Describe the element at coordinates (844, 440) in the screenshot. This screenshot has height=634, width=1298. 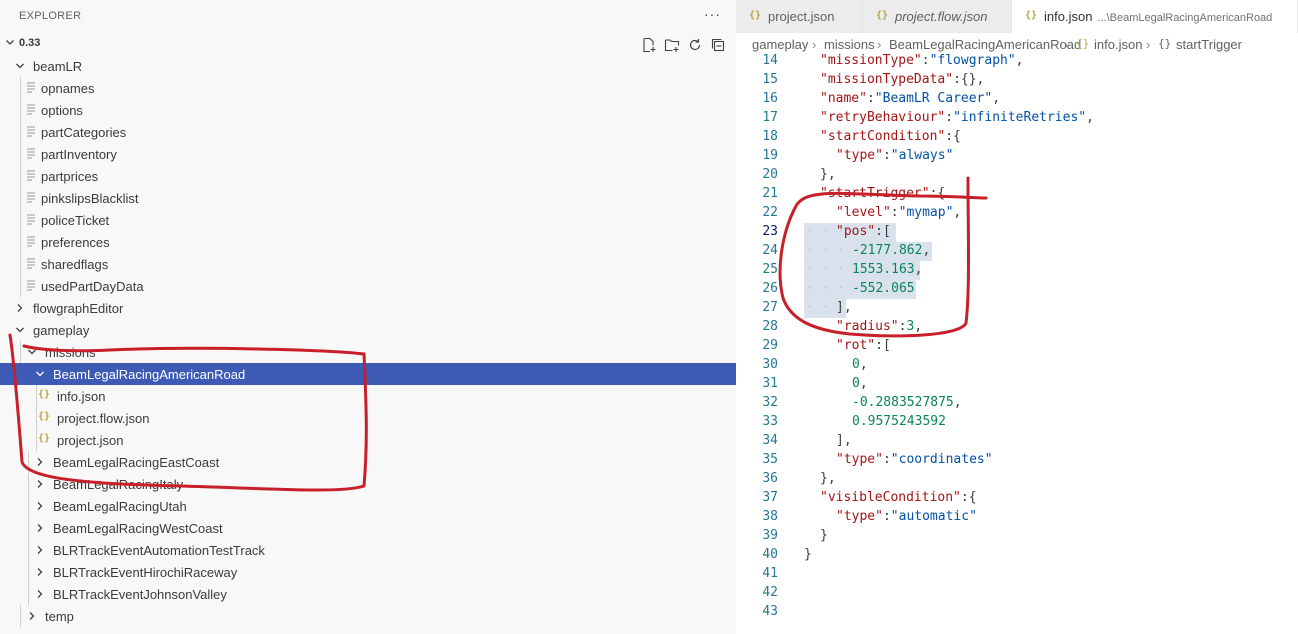
I see `code-token: ],` at that location.